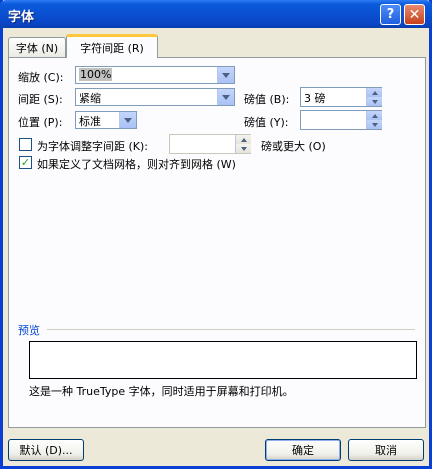 This screenshot has height=469, width=432. I want to click on spacing-label: 间距 (S):, so click(40, 99).